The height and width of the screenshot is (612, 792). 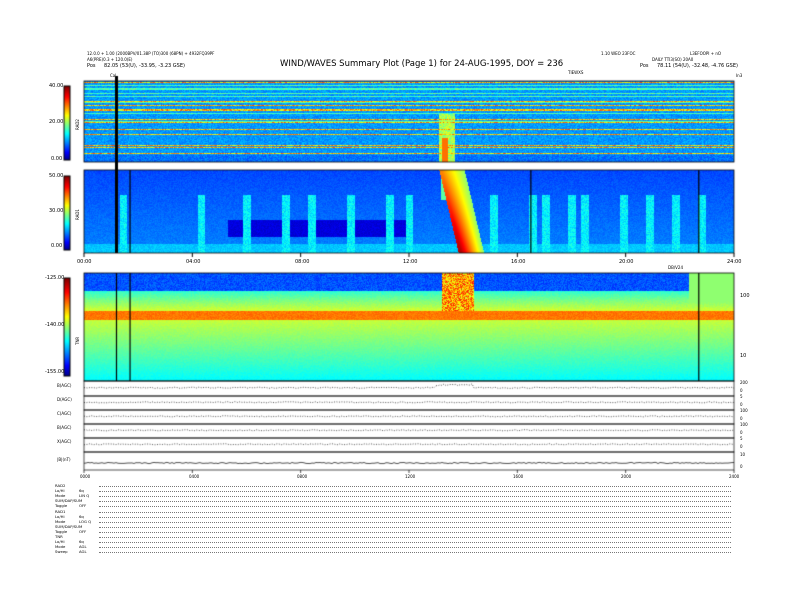 I want to click on mag-series-label-2: C(AGC), so click(x=64, y=413).